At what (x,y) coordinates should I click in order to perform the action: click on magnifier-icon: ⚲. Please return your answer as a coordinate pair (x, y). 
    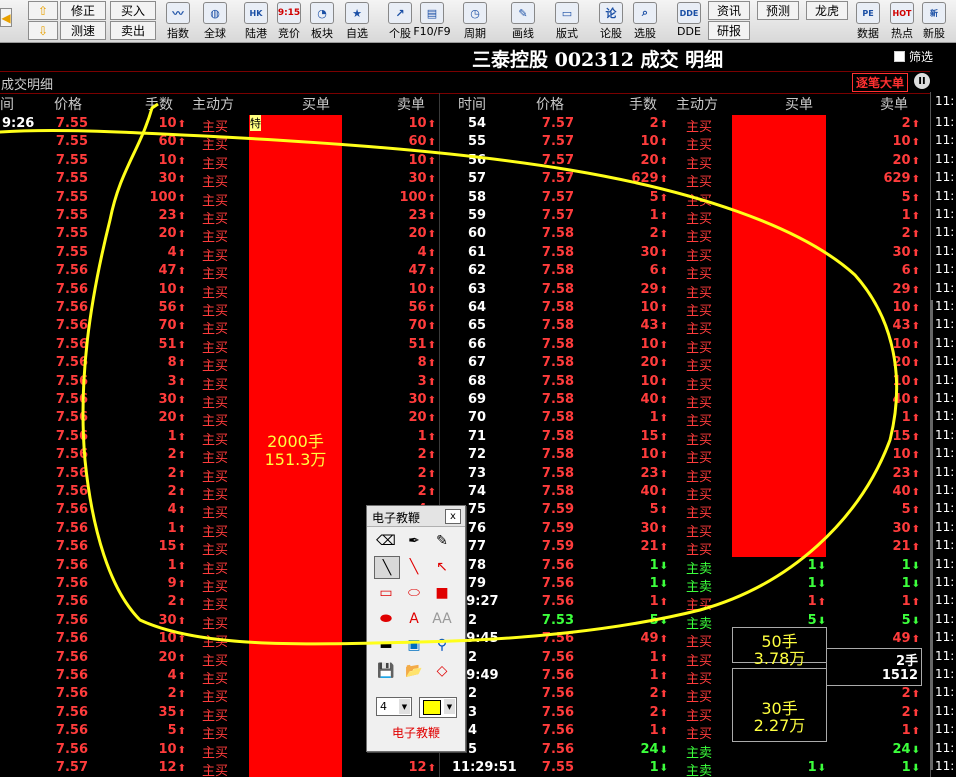
    Looking at the image, I should click on (442, 644).